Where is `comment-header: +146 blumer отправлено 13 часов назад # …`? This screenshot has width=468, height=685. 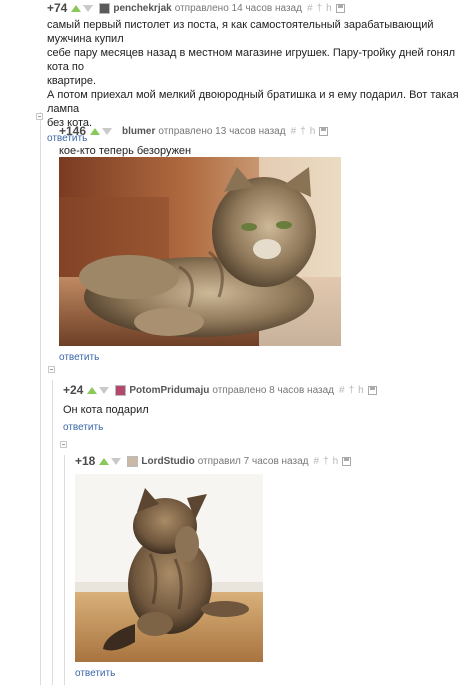 comment-header: +146 blumer отправлено 13 часов назад # … is located at coordinates (259, 131).